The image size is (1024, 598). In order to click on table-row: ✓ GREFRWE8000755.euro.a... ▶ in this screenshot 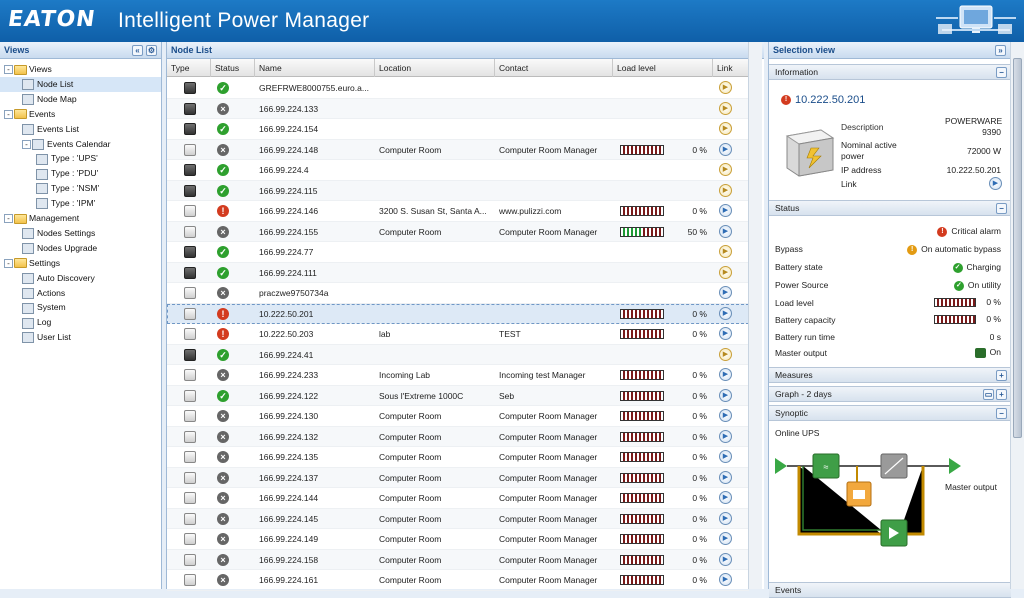, I will do `click(458, 88)`.